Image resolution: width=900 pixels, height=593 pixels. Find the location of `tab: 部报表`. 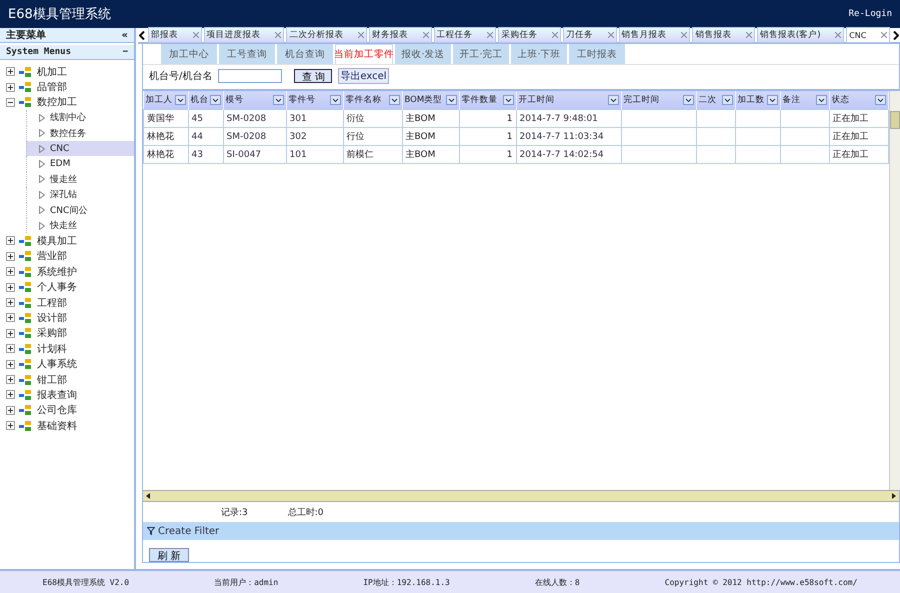

tab: 部报表 is located at coordinates (175, 35).